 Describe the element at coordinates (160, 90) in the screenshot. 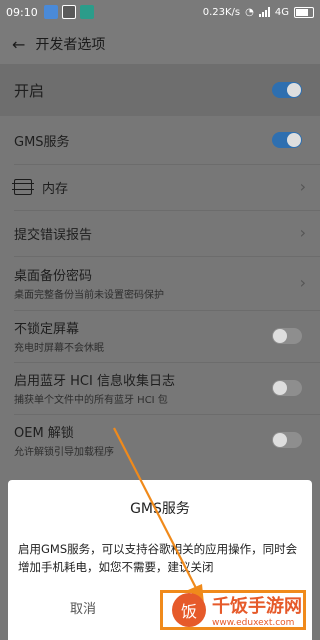

I see `master-switch-row: 开启` at that location.